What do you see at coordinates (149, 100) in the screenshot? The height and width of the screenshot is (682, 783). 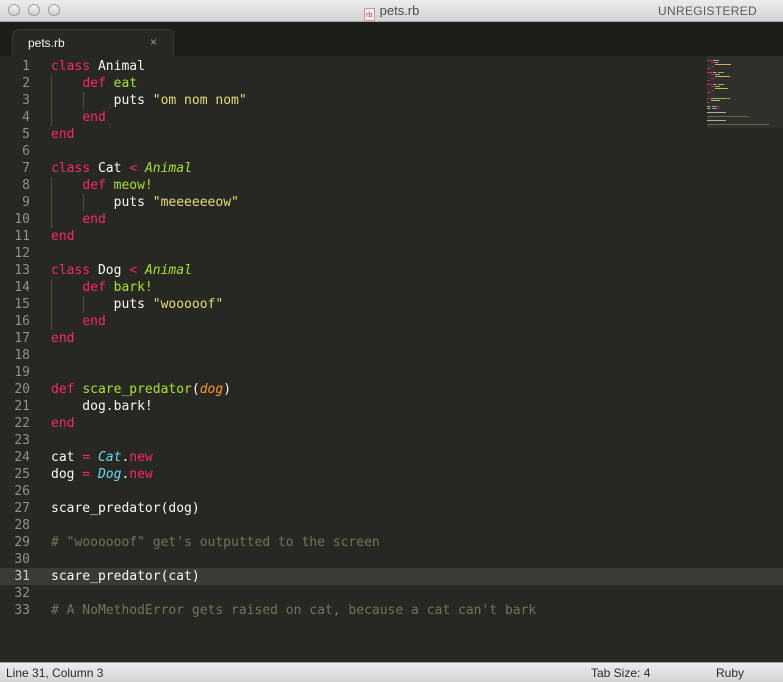 I see `code-text: puts "om nom nom"` at bounding box center [149, 100].